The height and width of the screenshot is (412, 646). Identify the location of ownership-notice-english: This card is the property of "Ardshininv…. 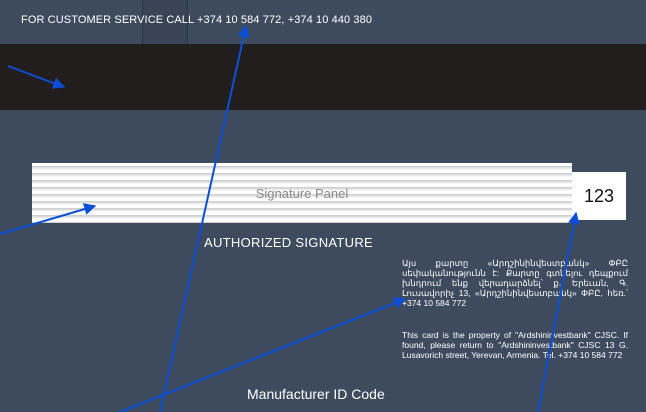
(515, 345).